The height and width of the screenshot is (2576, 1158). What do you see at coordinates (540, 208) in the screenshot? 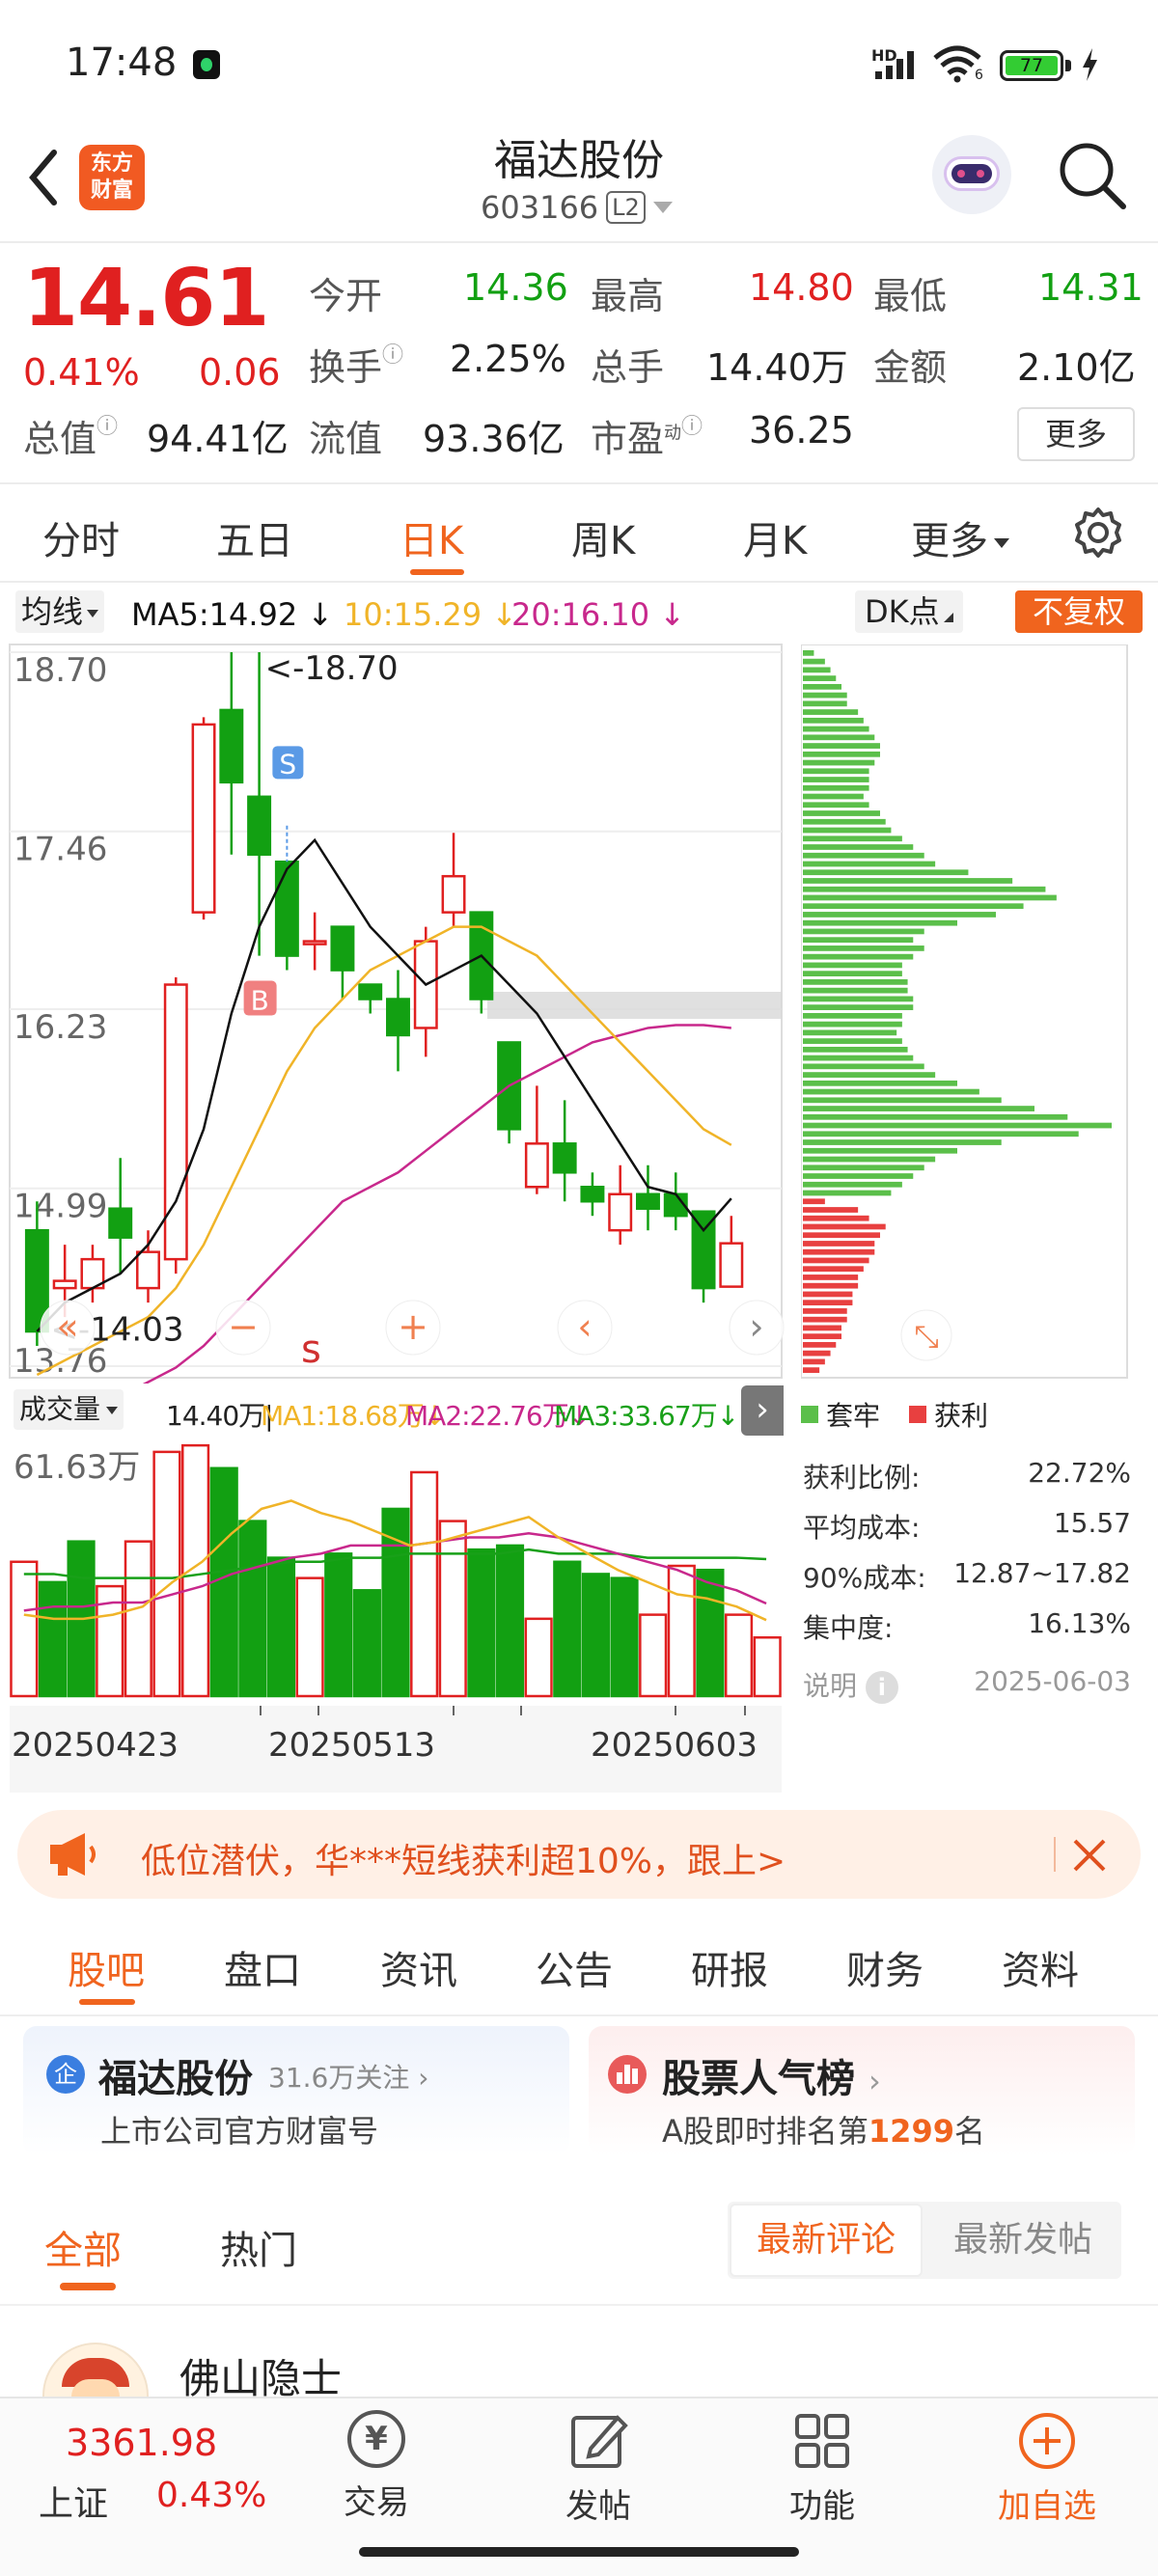
I see `stock-code: 603166` at bounding box center [540, 208].